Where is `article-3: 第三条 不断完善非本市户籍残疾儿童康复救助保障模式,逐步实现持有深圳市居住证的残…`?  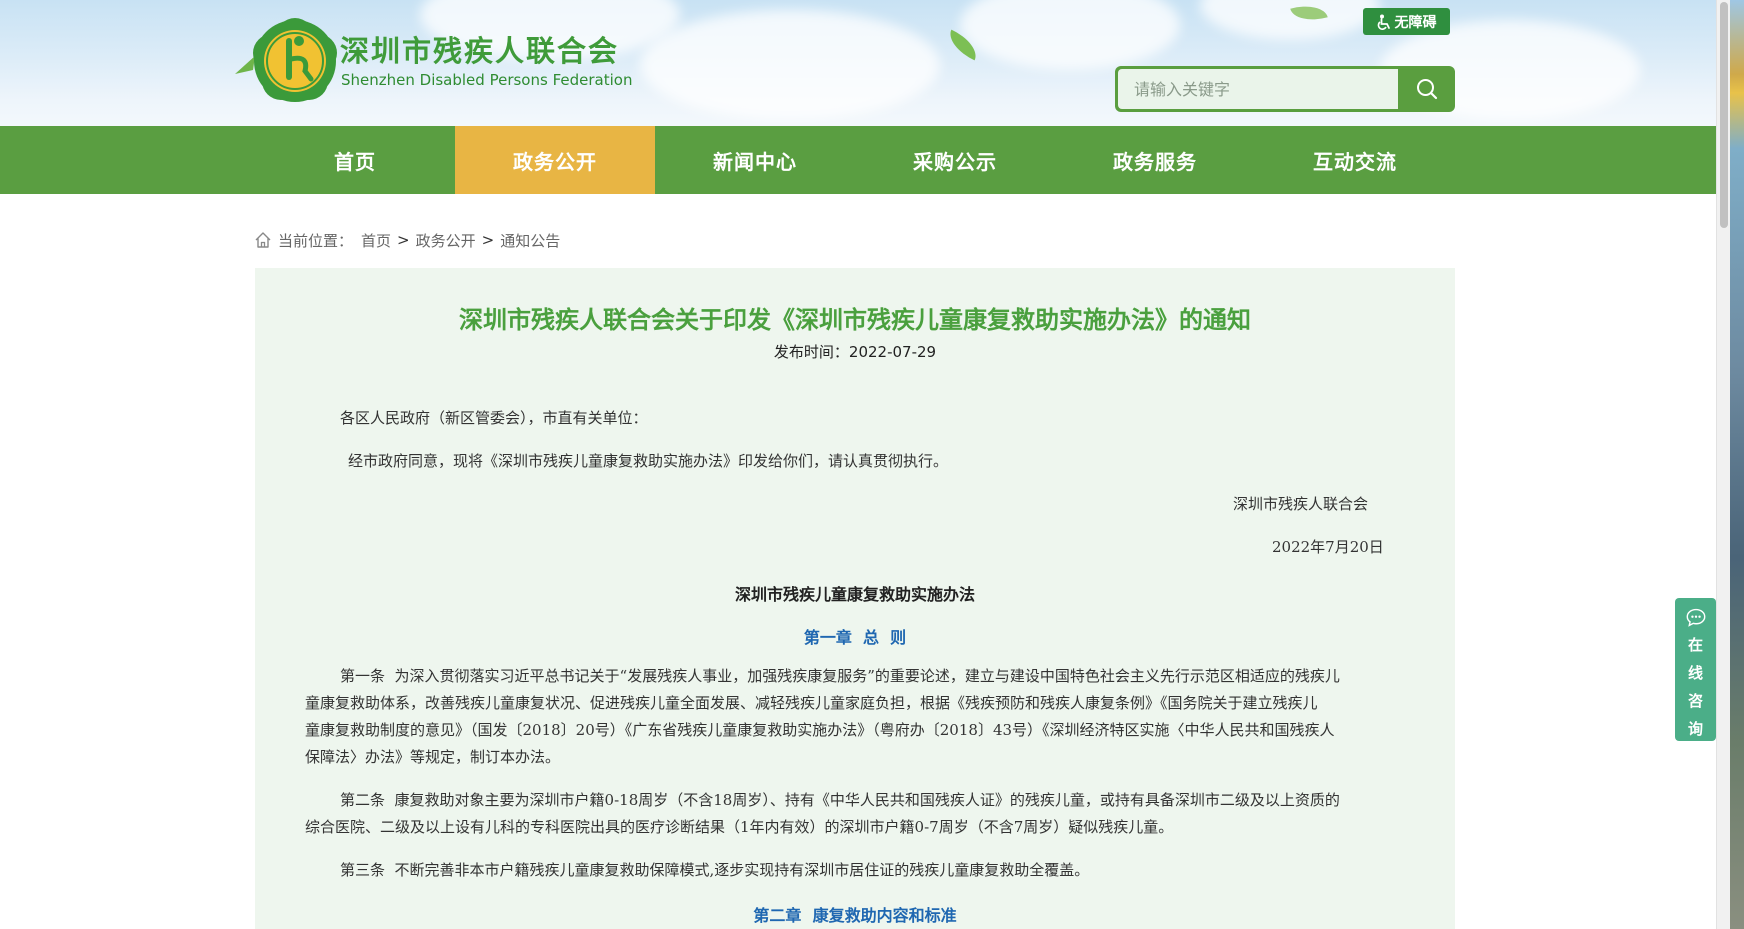 article-3: 第三条 不断完善非本市户籍残疾儿童康复救助保障模式,逐步实现持有深圳市居住证的残… is located at coordinates (715, 870).